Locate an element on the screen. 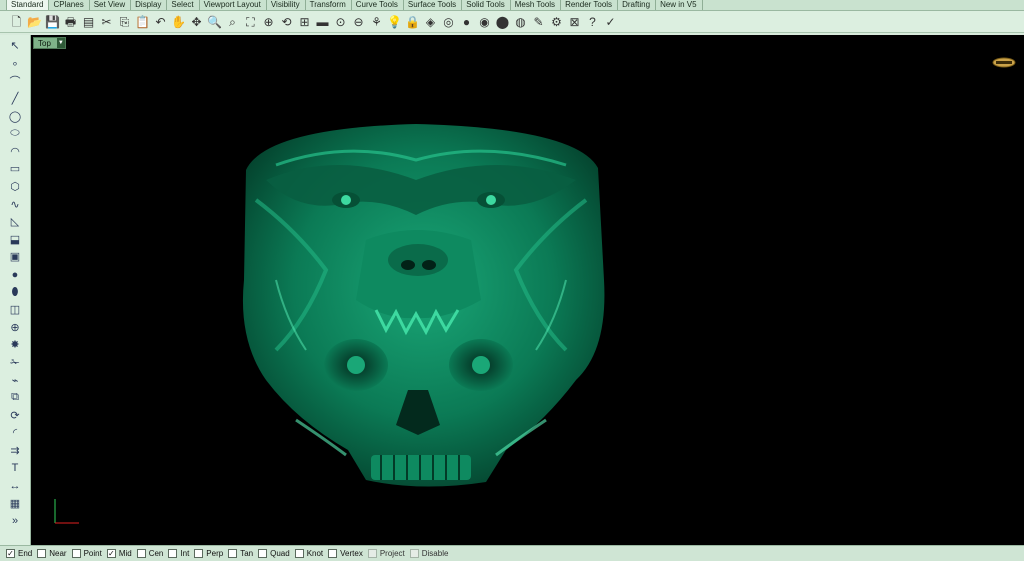 The width and height of the screenshot is (1024, 561). osnap-end: ✓ End is located at coordinates (19, 553).